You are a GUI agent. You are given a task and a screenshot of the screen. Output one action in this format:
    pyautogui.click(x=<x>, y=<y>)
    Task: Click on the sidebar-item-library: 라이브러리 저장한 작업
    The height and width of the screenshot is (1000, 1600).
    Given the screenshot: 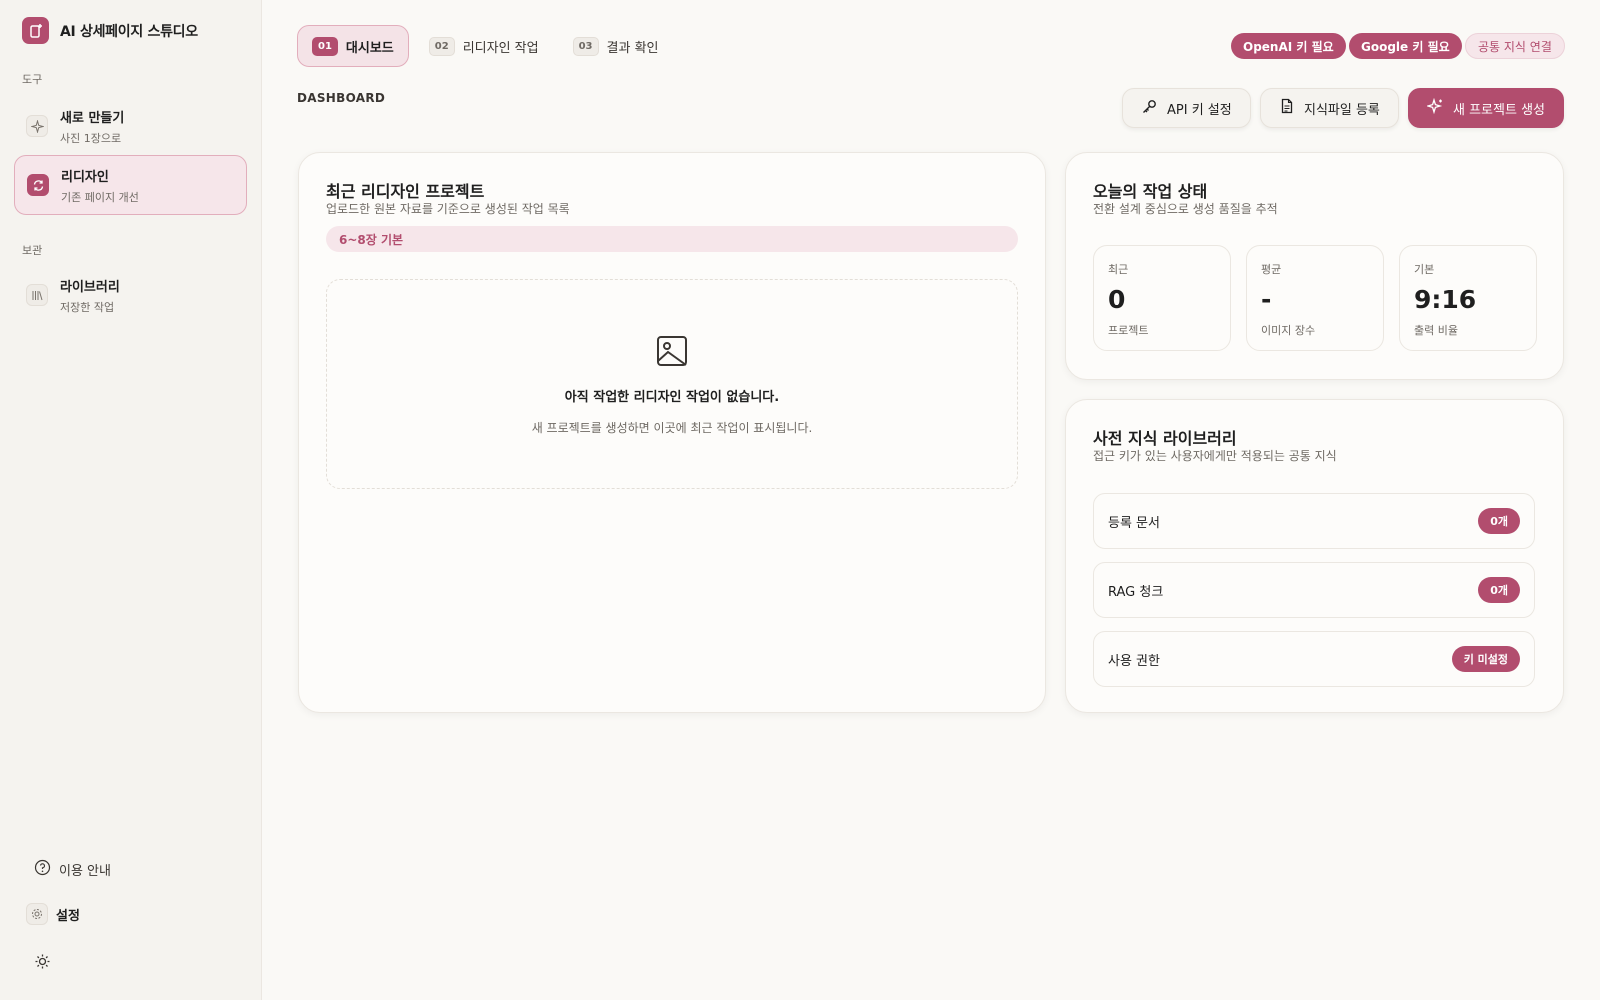 What is the action you would take?
    pyautogui.click(x=130, y=295)
    